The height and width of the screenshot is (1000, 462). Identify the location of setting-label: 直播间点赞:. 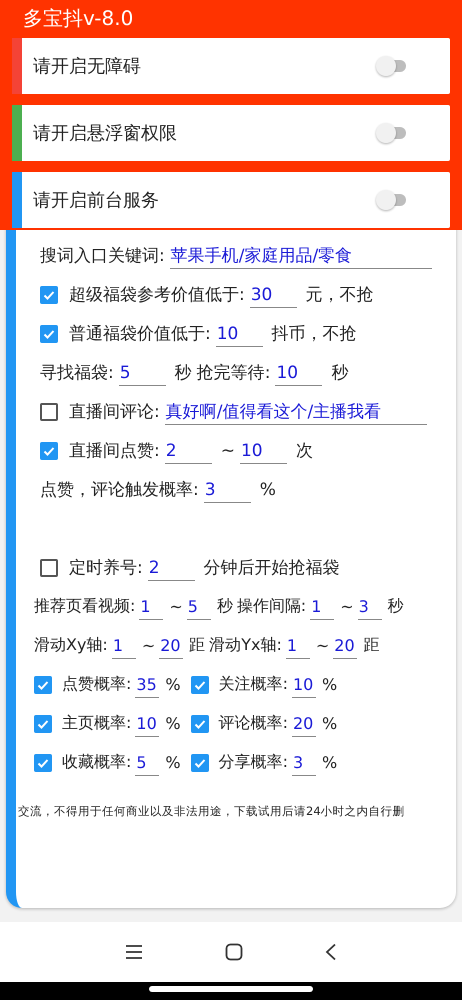
(114, 451).